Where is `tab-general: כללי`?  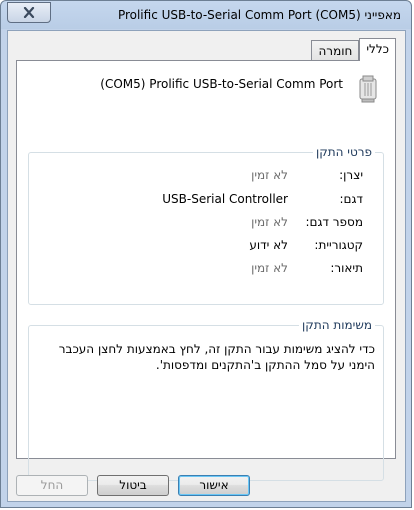
tab-general: כללי is located at coordinates (377, 49).